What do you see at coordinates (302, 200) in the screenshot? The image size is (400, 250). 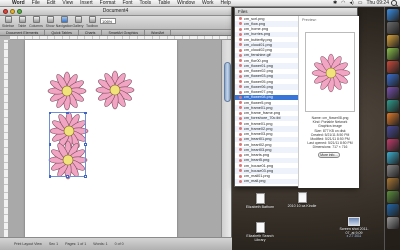 I see `desktop-icon: 2010 10 ca Kindle` at bounding box center [302, 200].